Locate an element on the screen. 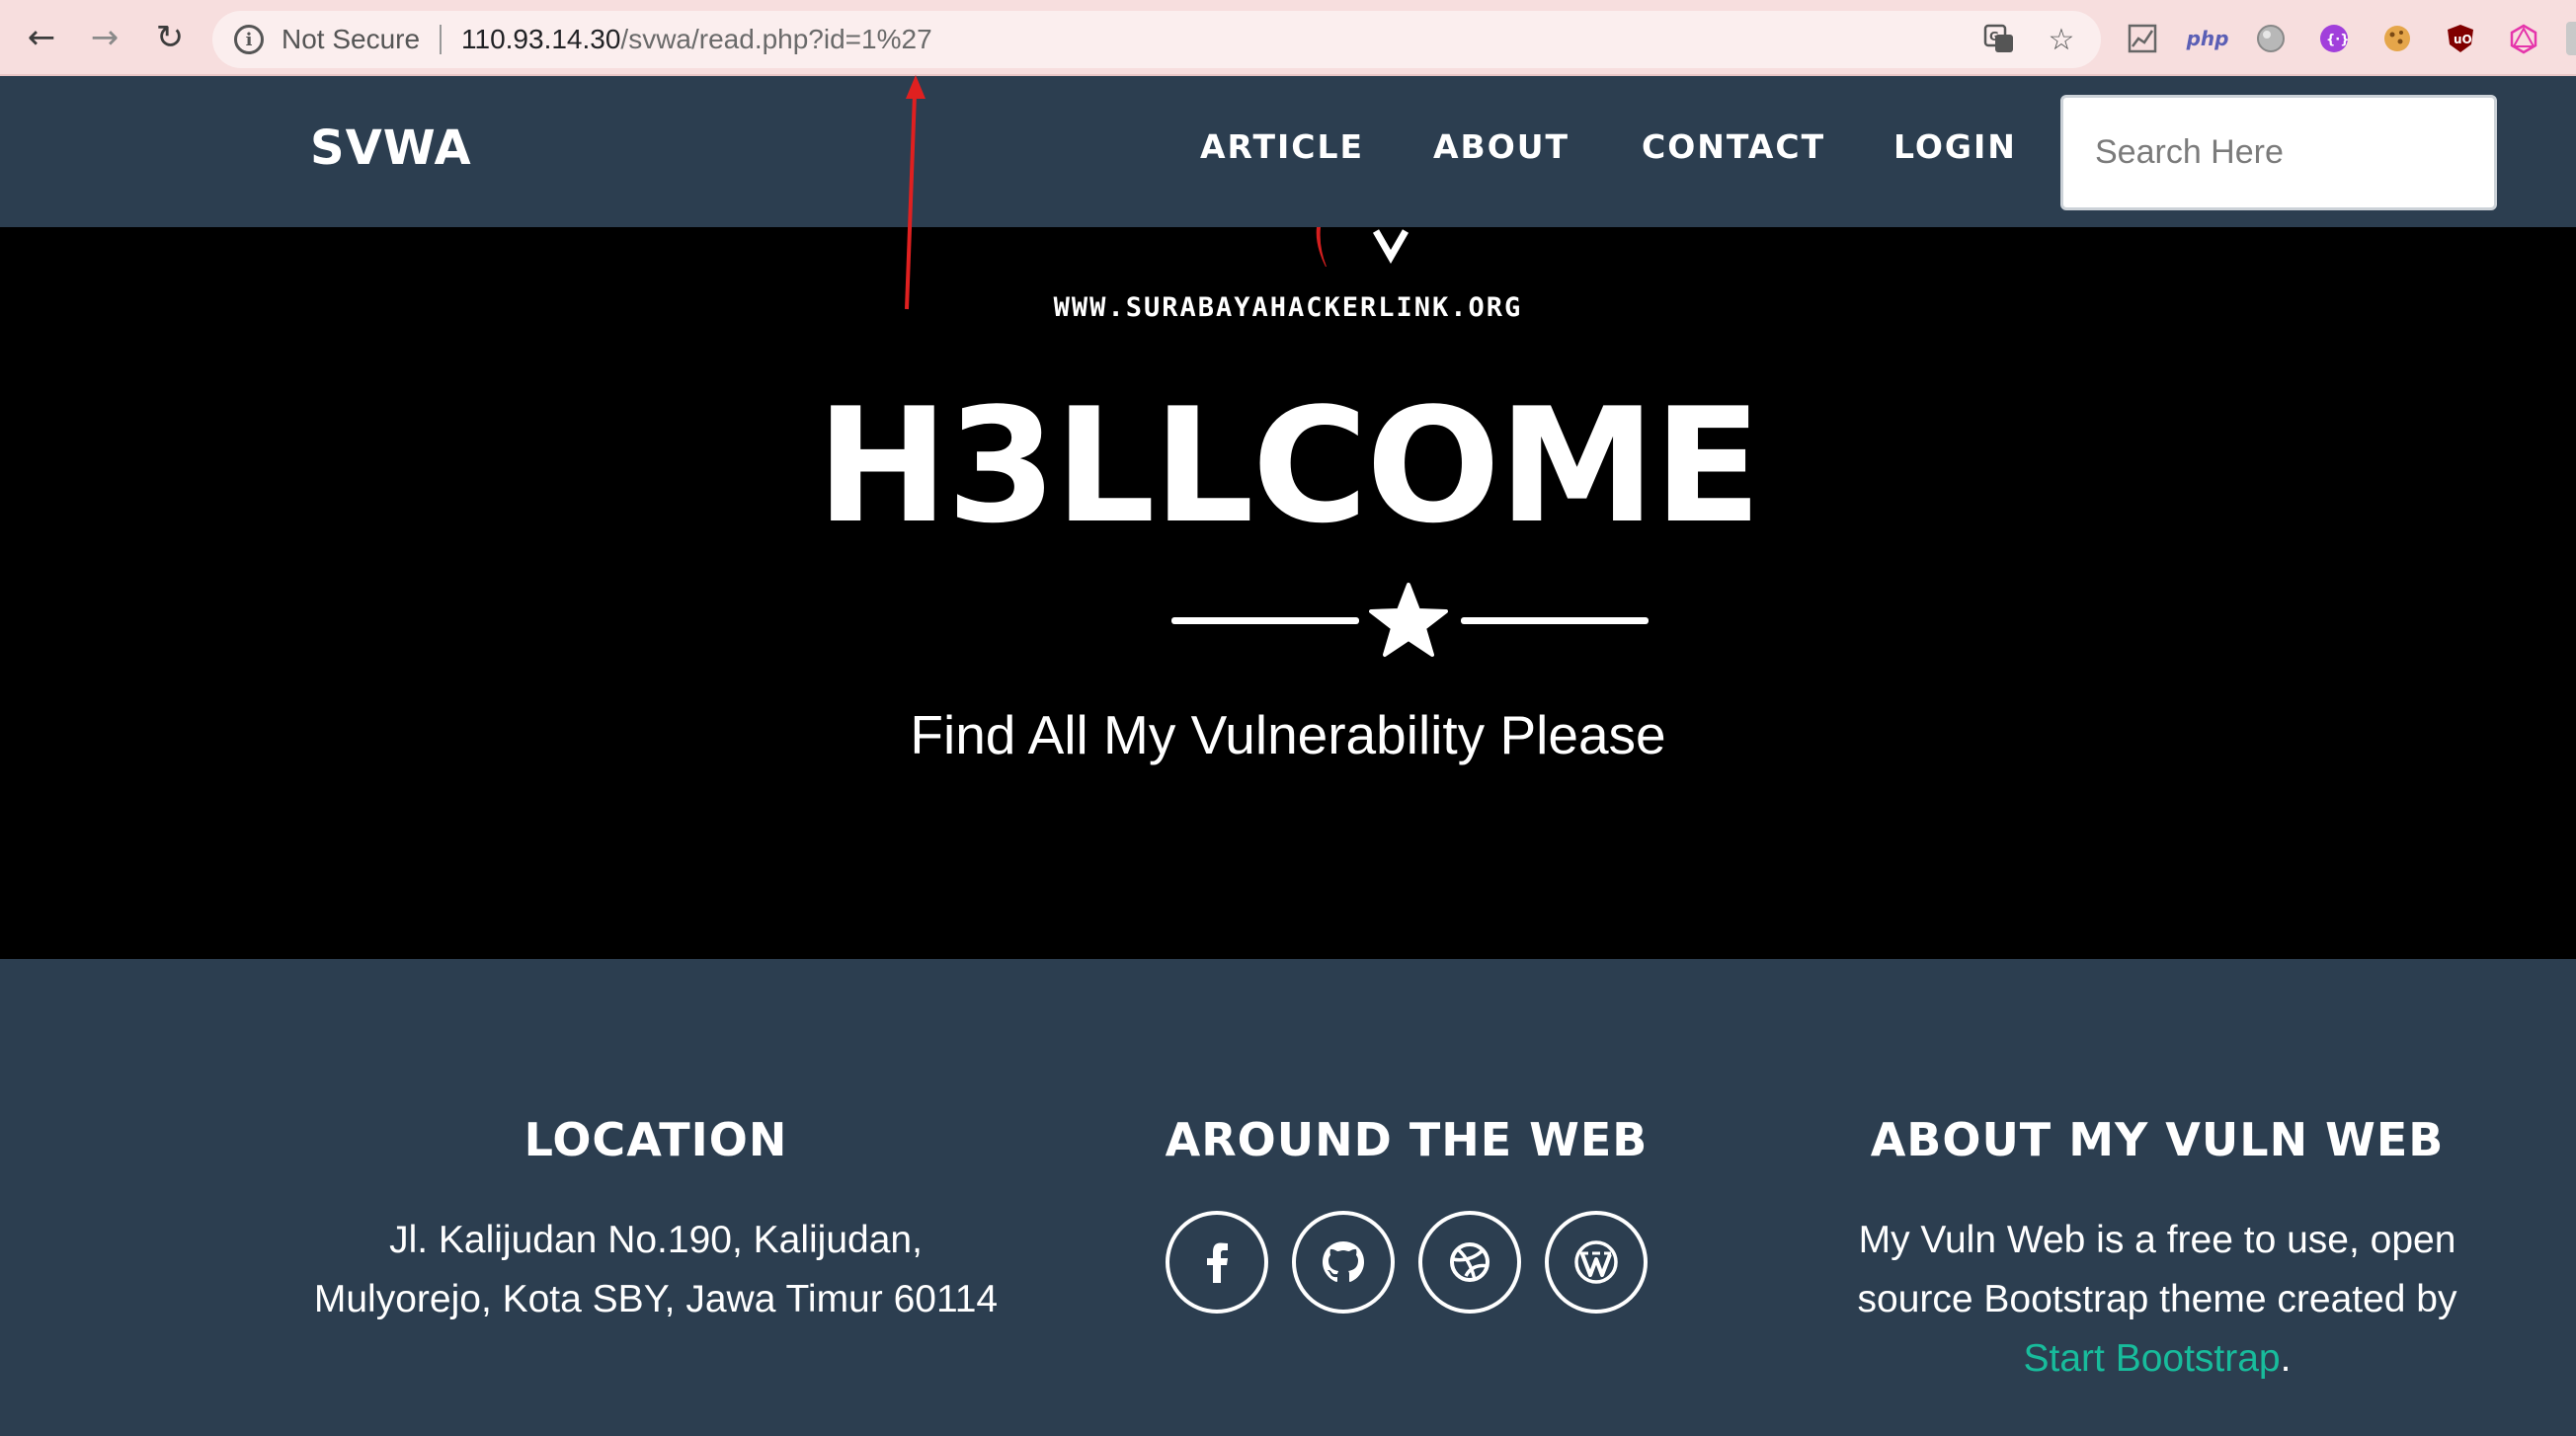 The width and height of the screenshot is (2576, 1436). address-line-2: Mulyorejo, Kota SBY, Jawa Timur 60114 is located at coordinates (656, 1299).